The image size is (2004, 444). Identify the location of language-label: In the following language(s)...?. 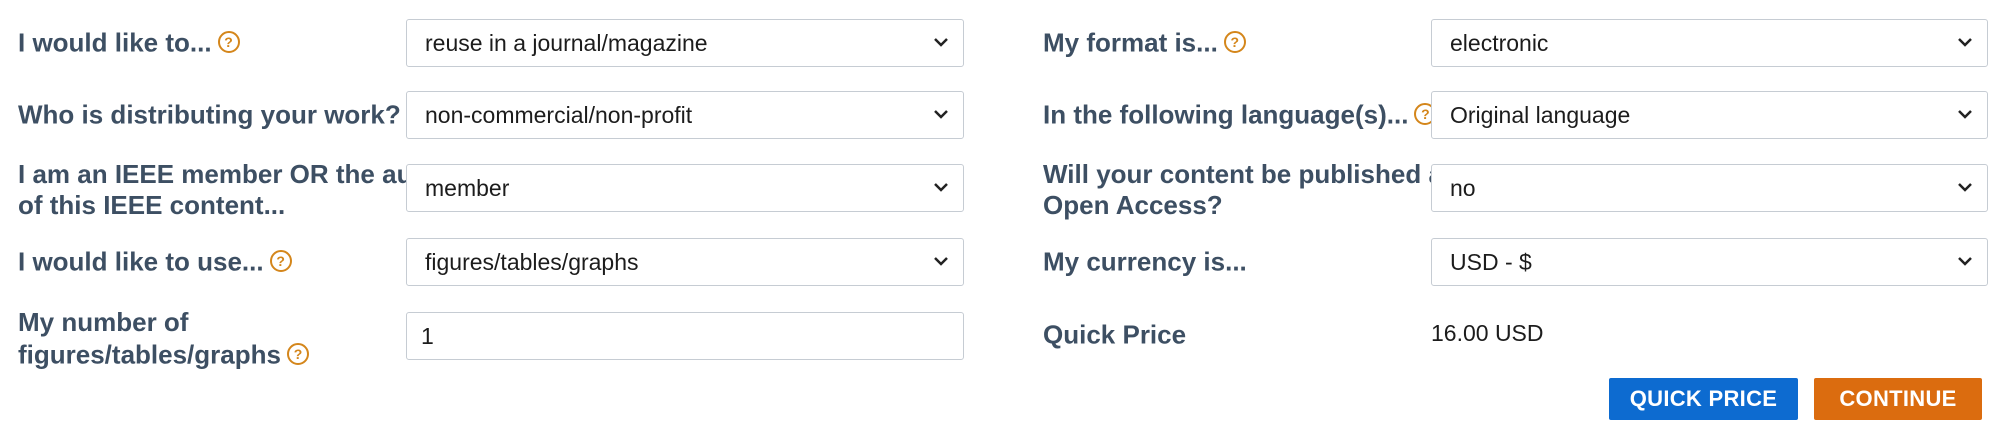
(1240, 114).